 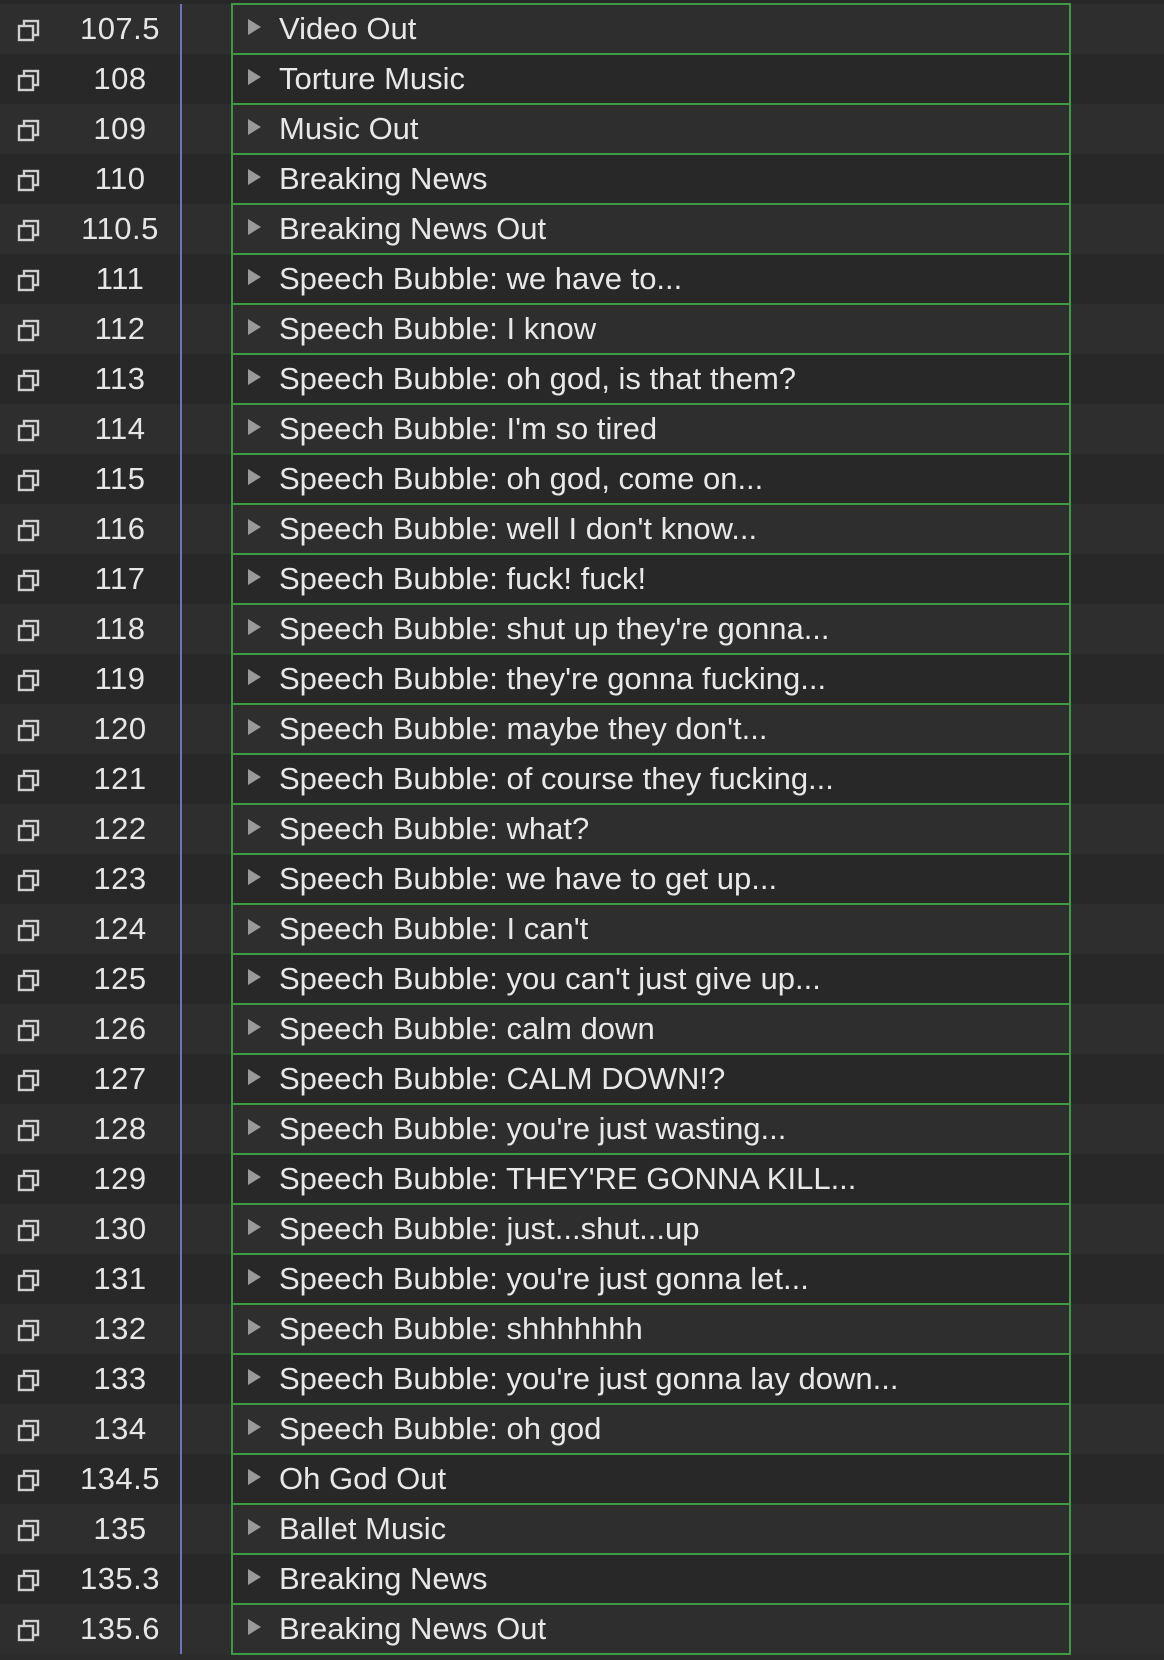 I want to click on cue-row: 135 Ballet Music, so click(x=582, y=1529).